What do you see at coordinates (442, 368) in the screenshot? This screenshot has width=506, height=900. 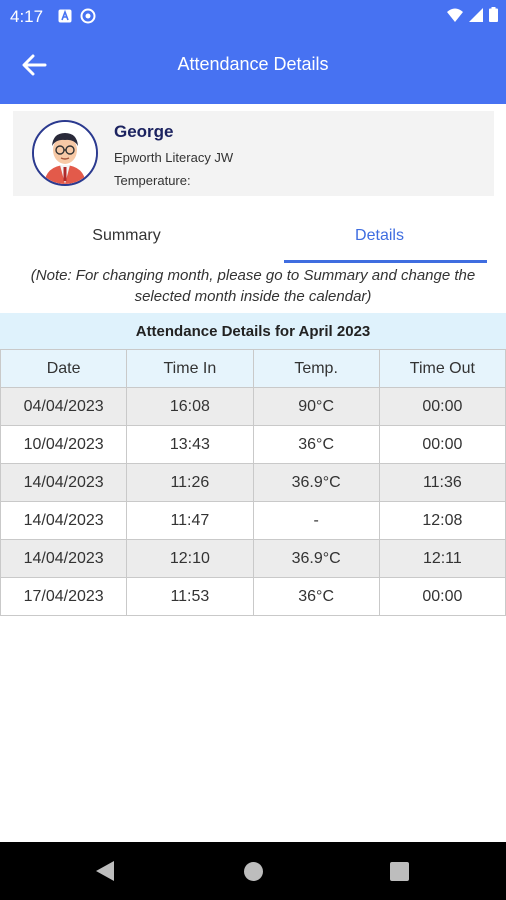 I see `column-header-time-out: Time Out` at bounding box center [442, 368].